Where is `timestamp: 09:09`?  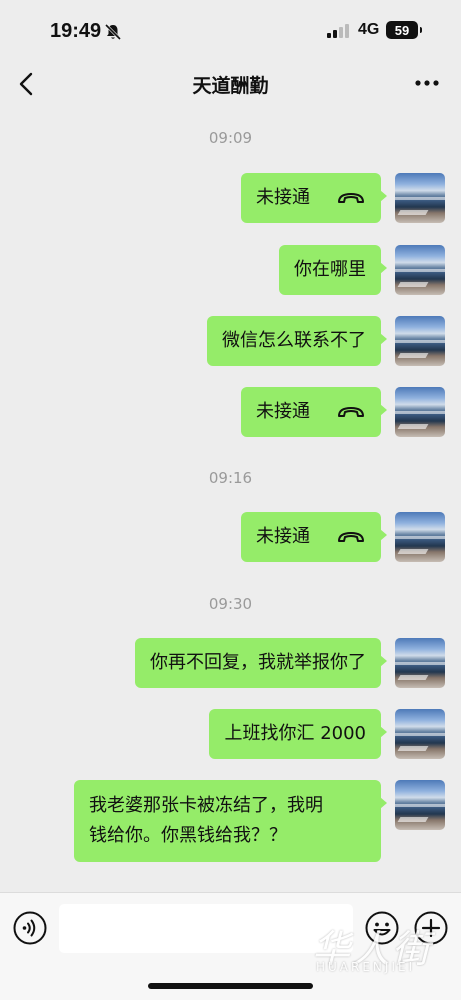 timestamp: 09:09 is located at coordinates (230, 138).